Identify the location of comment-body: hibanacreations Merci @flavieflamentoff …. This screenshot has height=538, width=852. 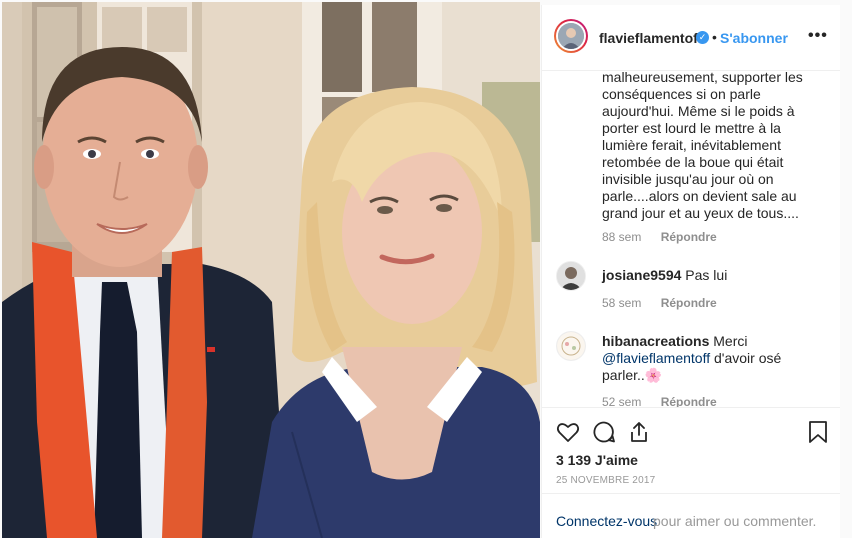
(714, 358).